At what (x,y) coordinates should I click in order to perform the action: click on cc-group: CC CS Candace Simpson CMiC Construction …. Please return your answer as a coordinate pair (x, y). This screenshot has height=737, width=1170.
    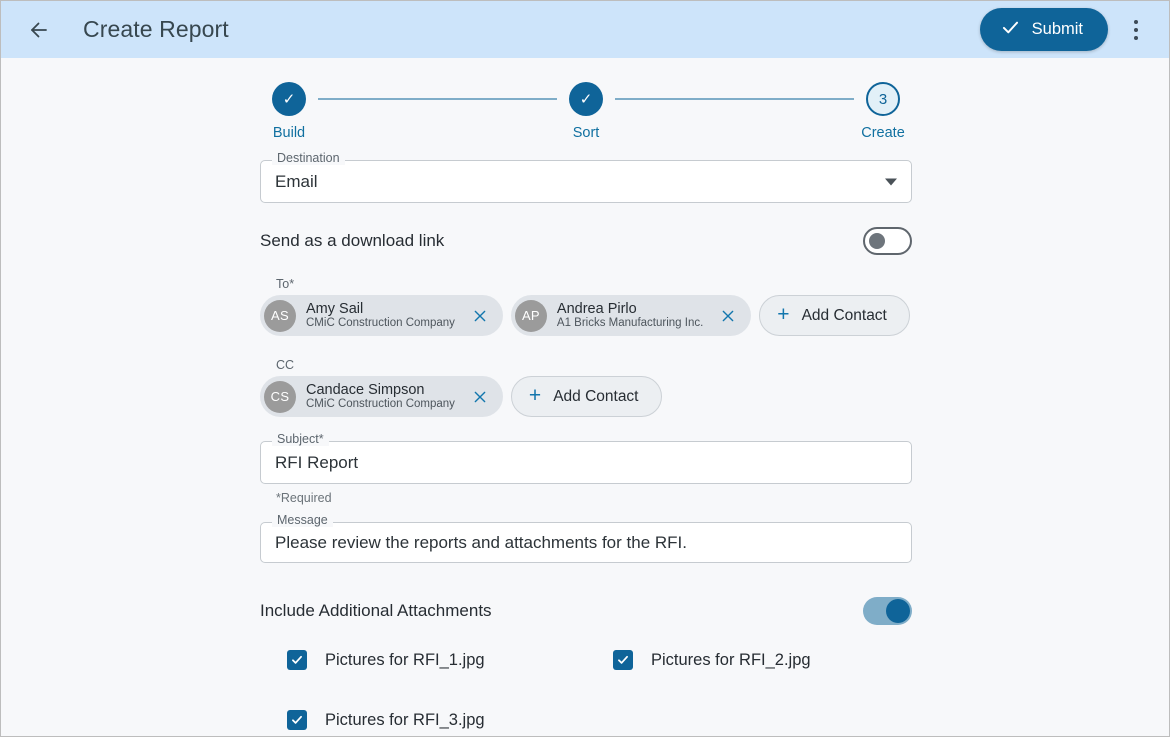
    Looking at the image, I should click on (586, 387).